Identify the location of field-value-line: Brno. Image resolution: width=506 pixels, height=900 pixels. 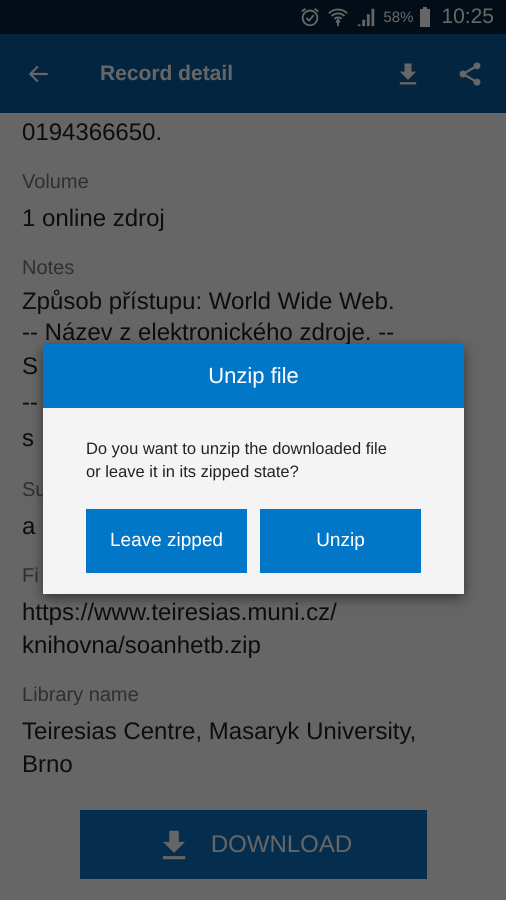
(47, 765).